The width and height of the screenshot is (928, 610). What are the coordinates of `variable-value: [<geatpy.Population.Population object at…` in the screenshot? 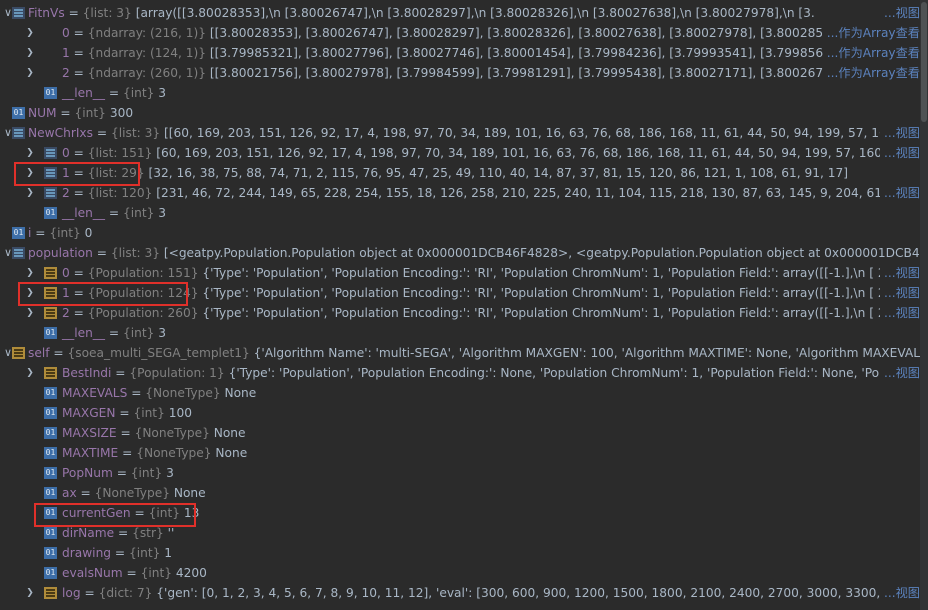 It's located at (541, 253).